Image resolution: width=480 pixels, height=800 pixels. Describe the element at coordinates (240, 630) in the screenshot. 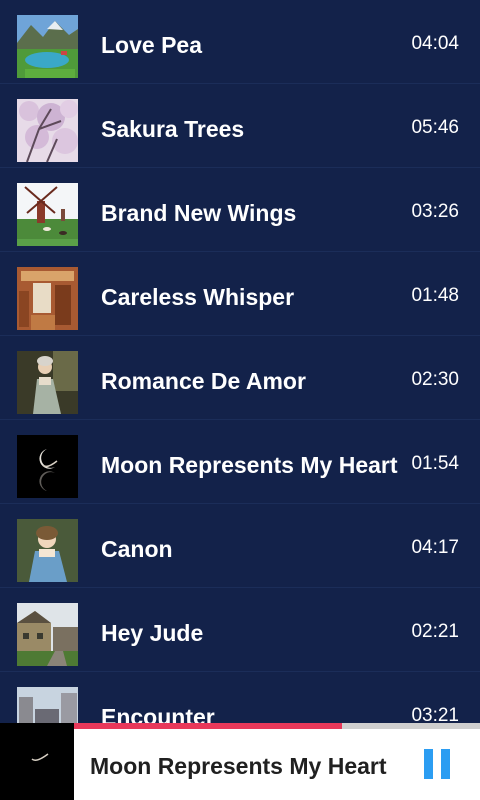

I see `song-row-hey-jude: Hey Jude 02:21` at that location.